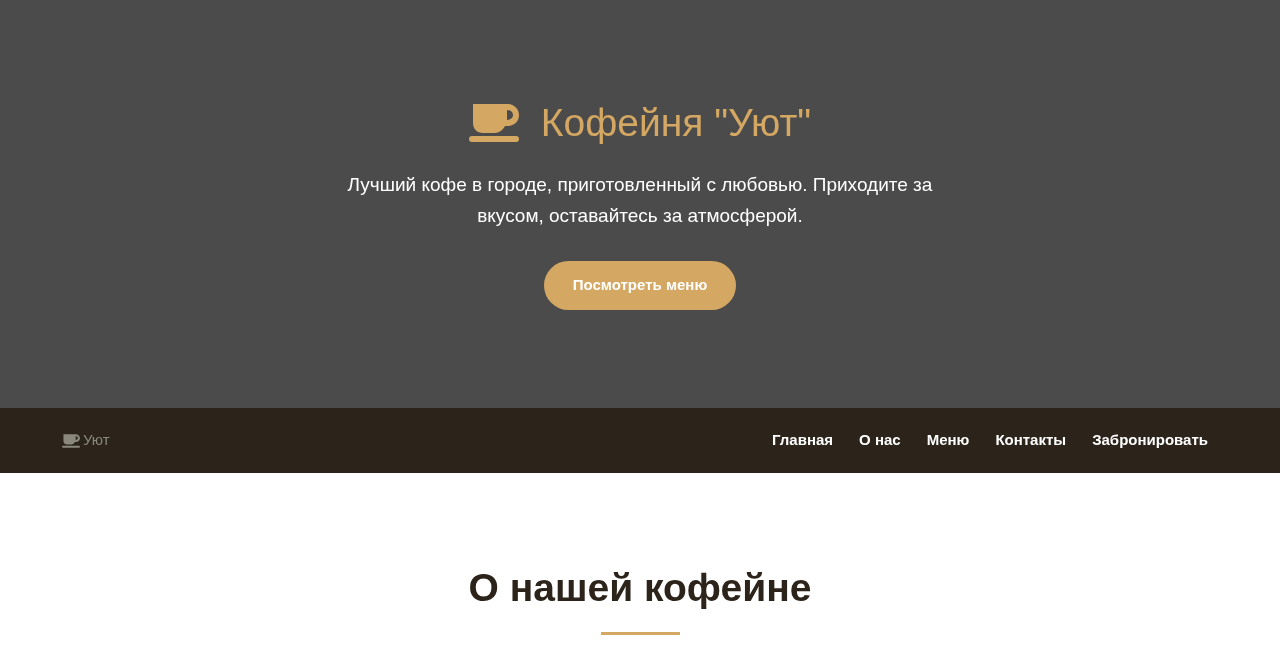 The width and height of the screenshot is (1280, 655). What do you see at coordinates (948, 440) in the screenshot?
I see `nav-link: Меню` at bounding box center [948, 440].